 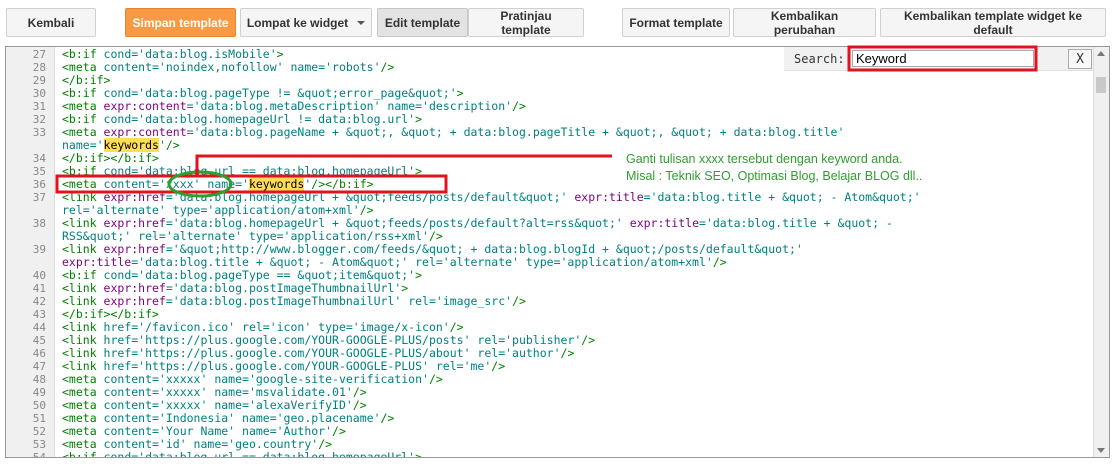 What do you see at coordinates (361, 22) in the screenshot?
I see `chevron-down-icon` at bounding box center [361, 22].